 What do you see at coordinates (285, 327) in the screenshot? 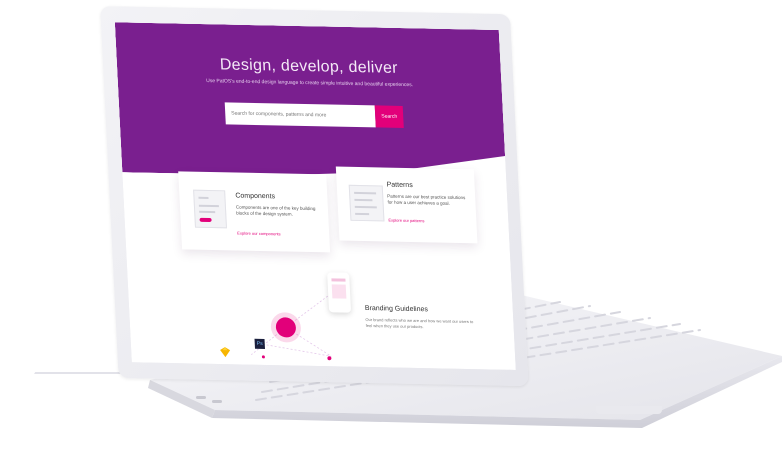
I see `logo-icon` at bounding box center [285, 327].